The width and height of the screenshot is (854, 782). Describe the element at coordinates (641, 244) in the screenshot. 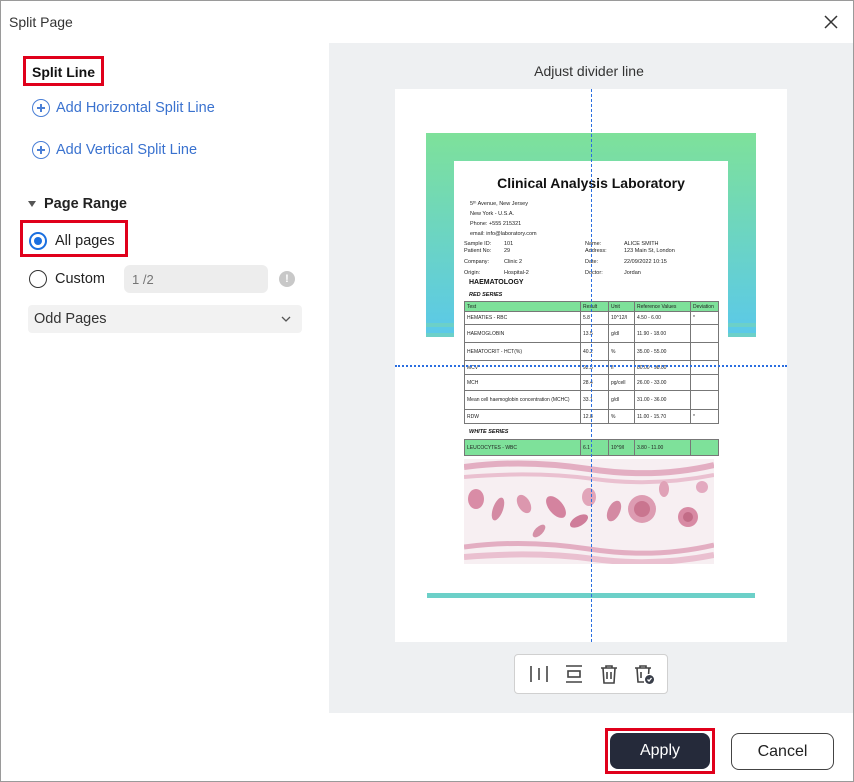

I see `doc-field-value: ALICE SMITH` at that location.